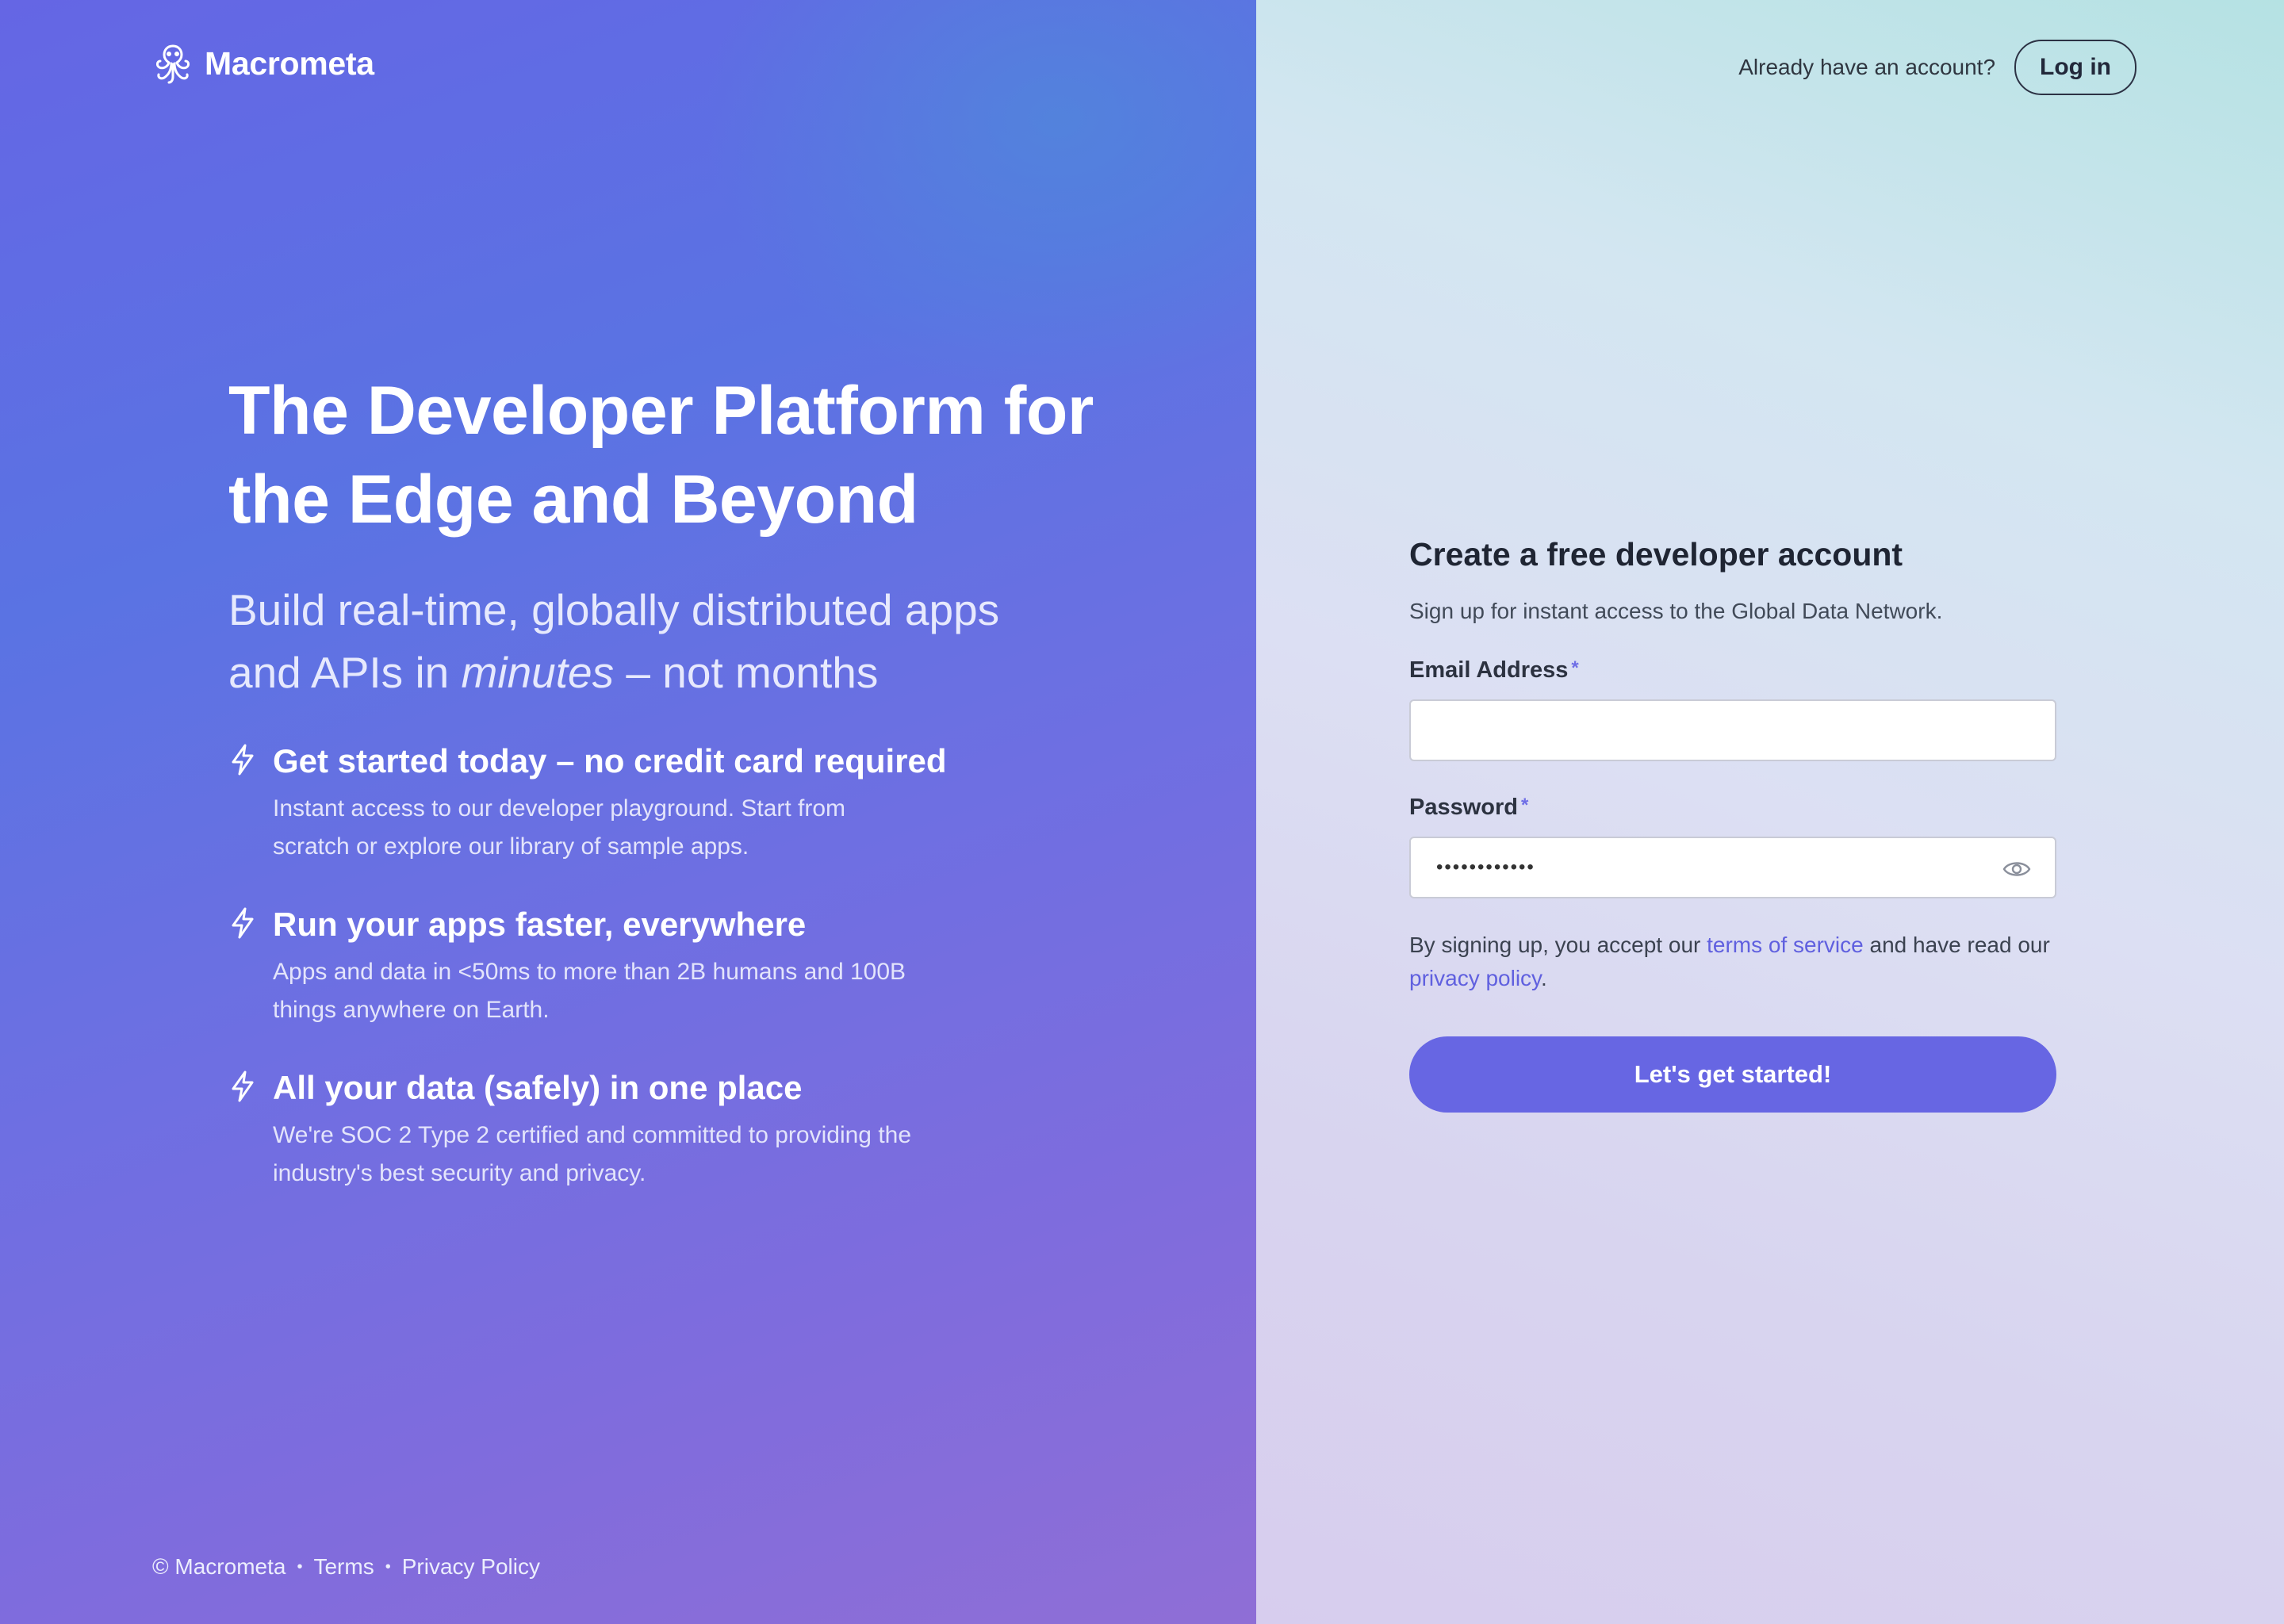 The width and height of the screenshot is (2284, 1624). I want to click on email-label-text: Email Address, so click(1489, 670).